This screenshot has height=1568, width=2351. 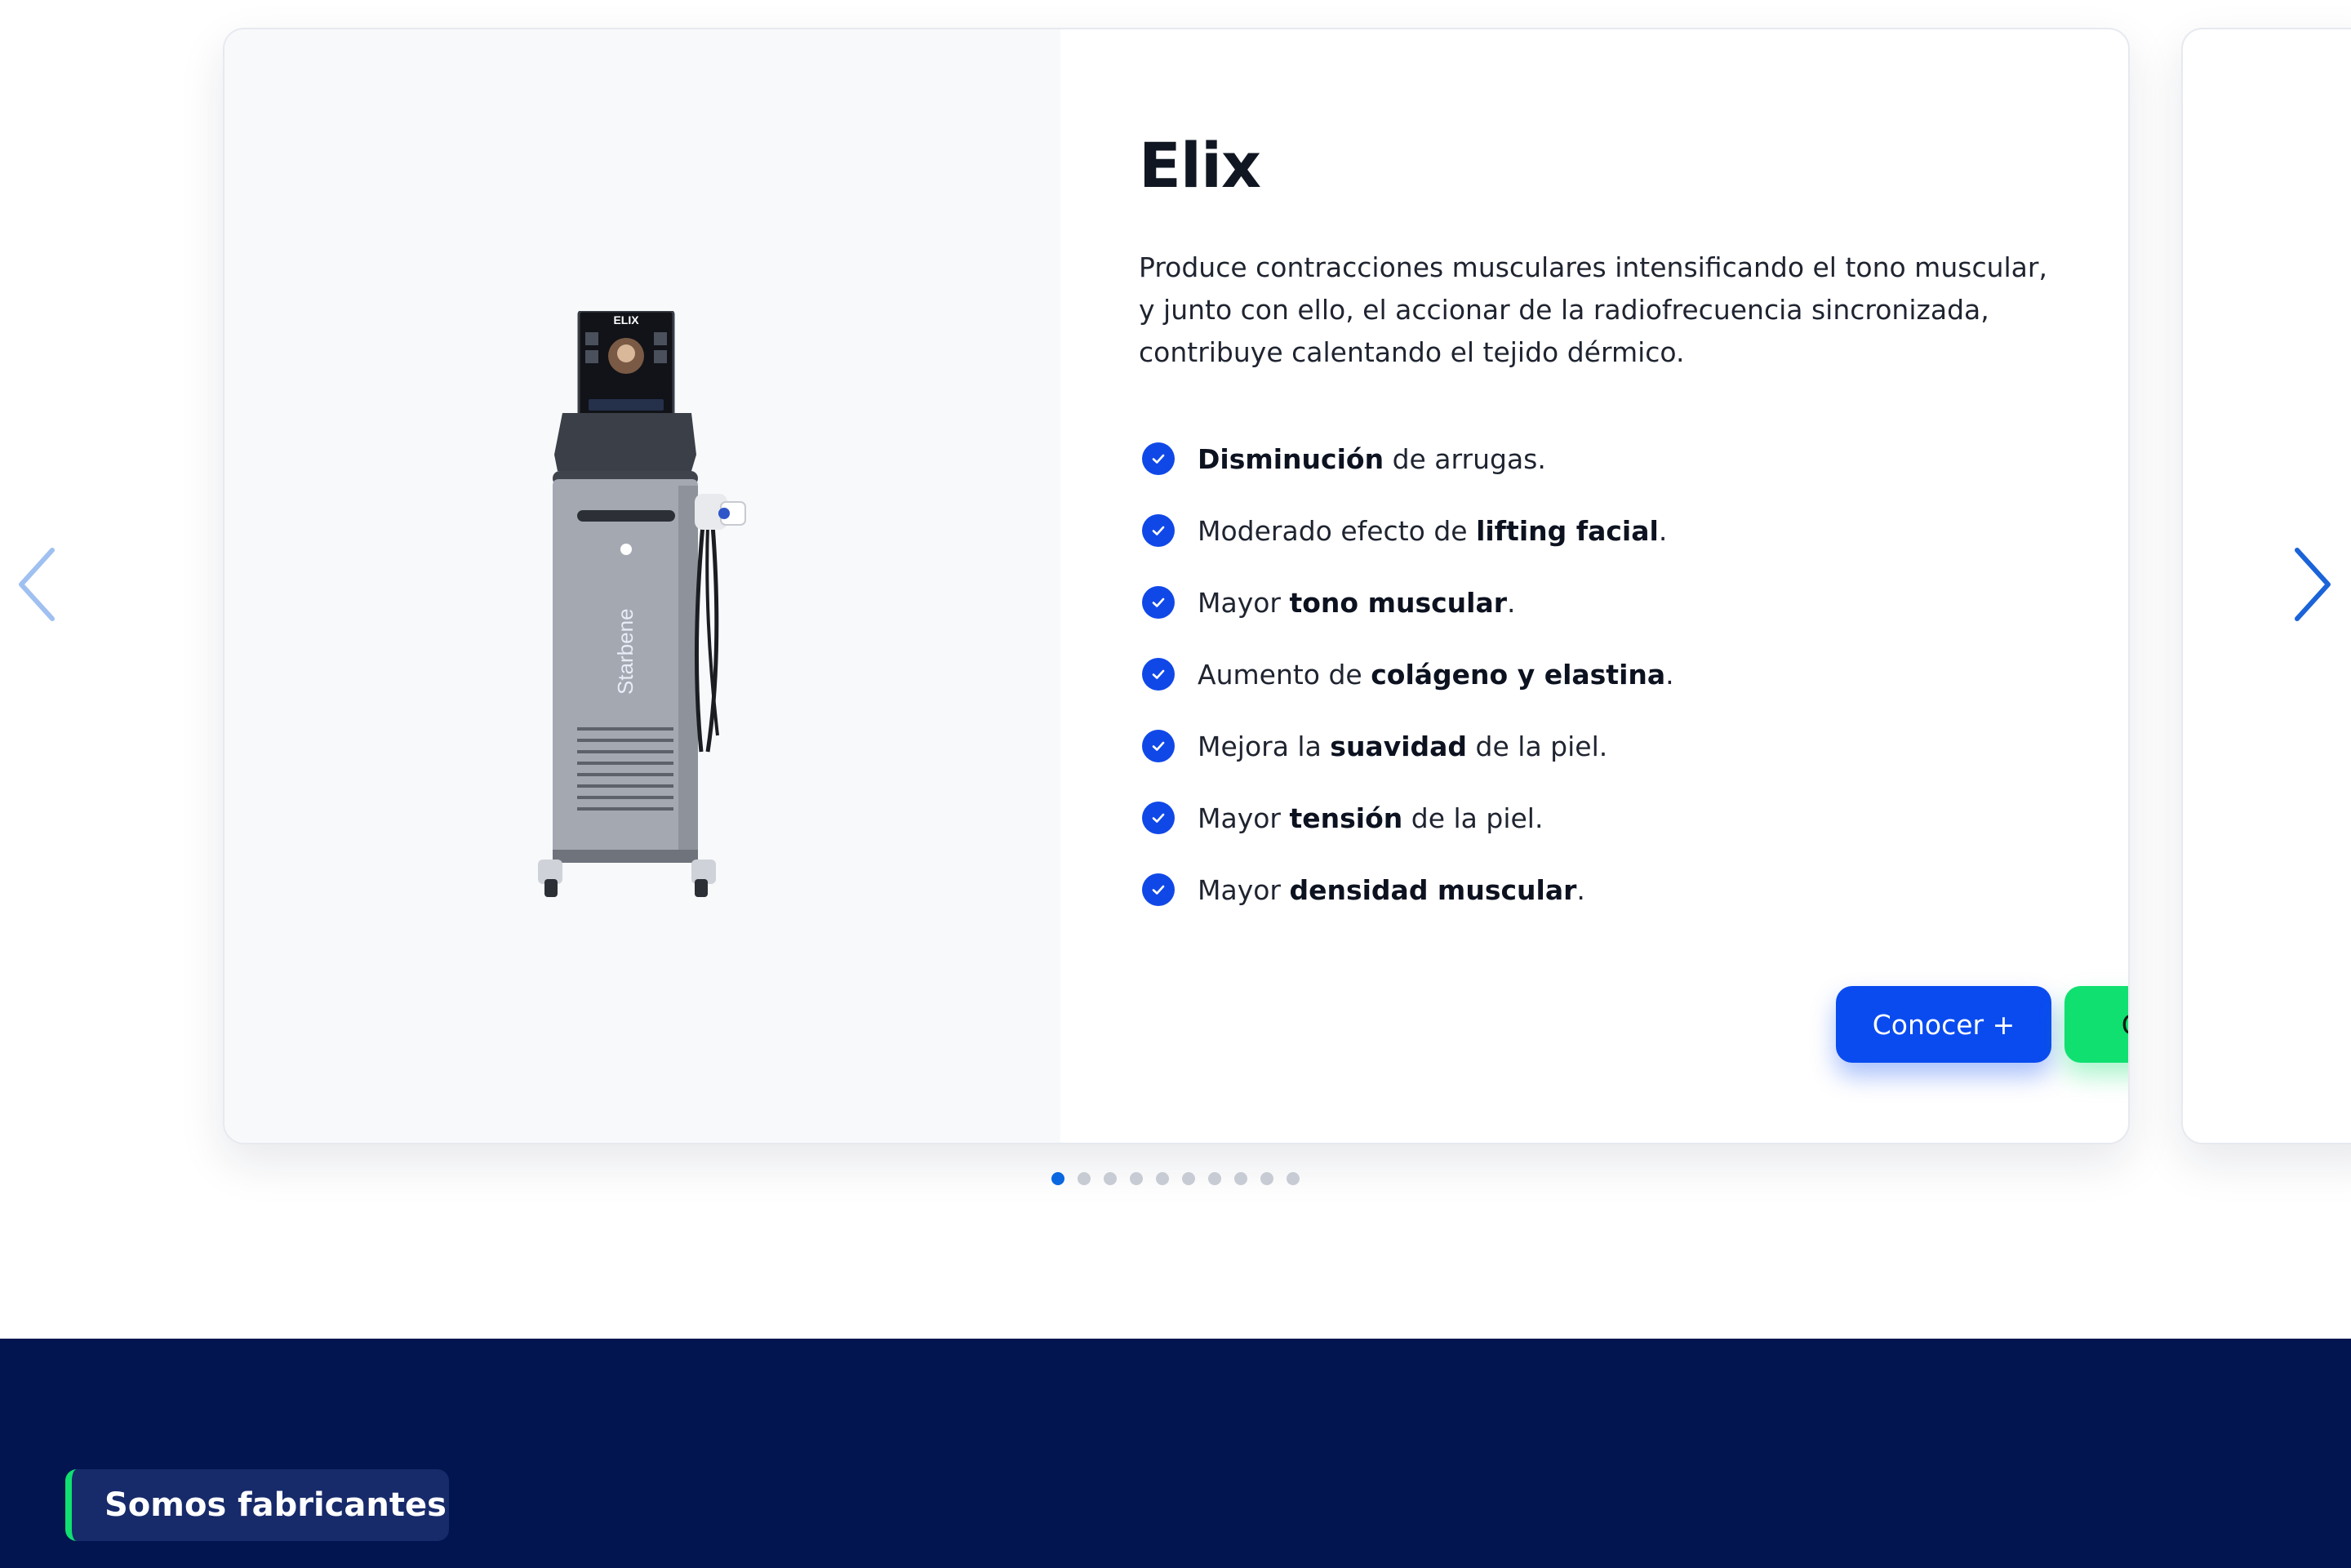 I want to click on benefit-fragment: Moderado efecto de, so click(x=1337, y=531).